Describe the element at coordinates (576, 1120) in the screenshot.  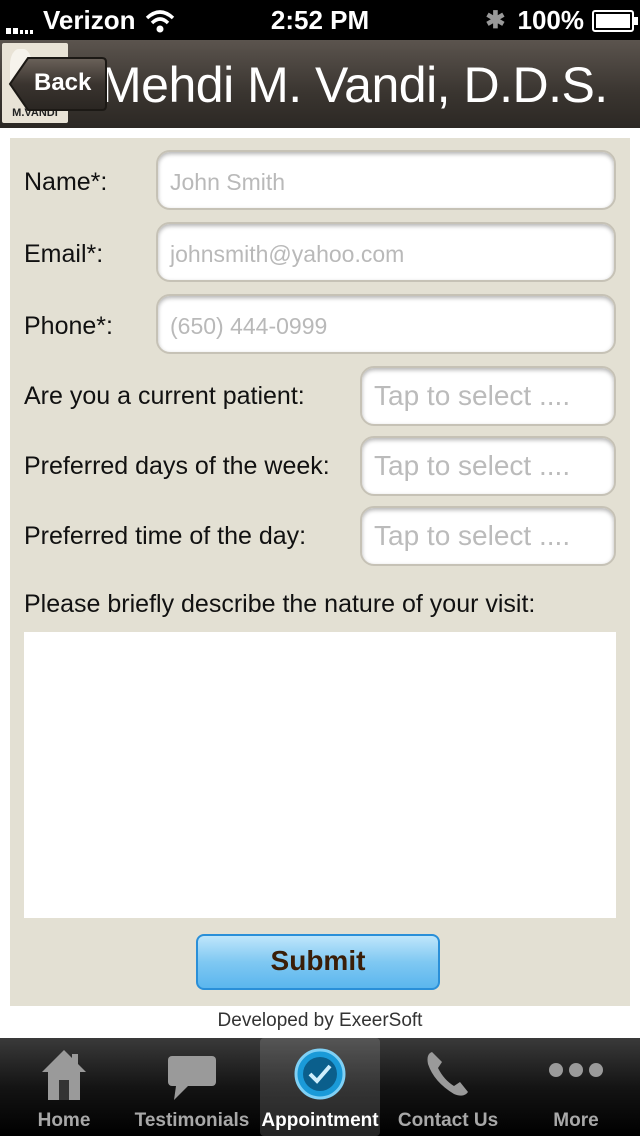
I see `tab-label: More` at that location.